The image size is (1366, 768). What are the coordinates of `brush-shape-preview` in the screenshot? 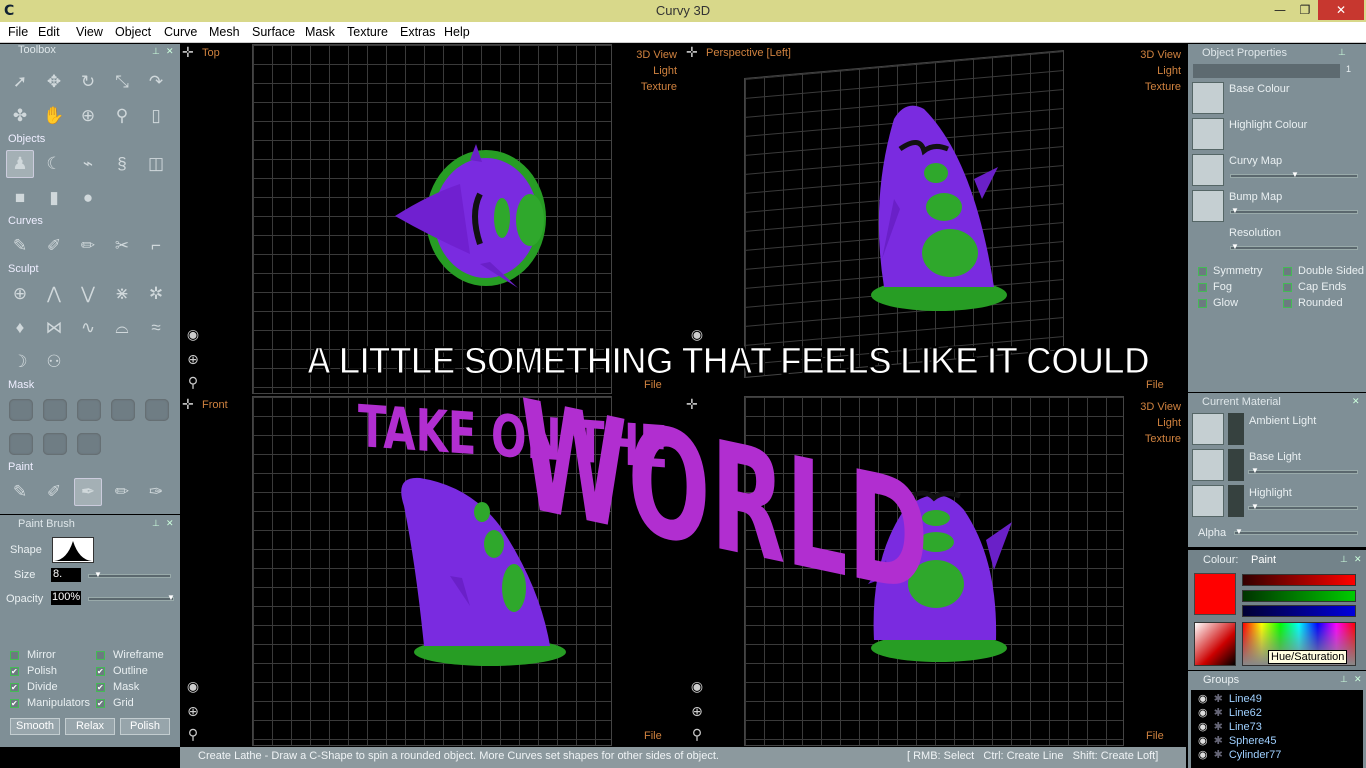 It's located at (73, 550).